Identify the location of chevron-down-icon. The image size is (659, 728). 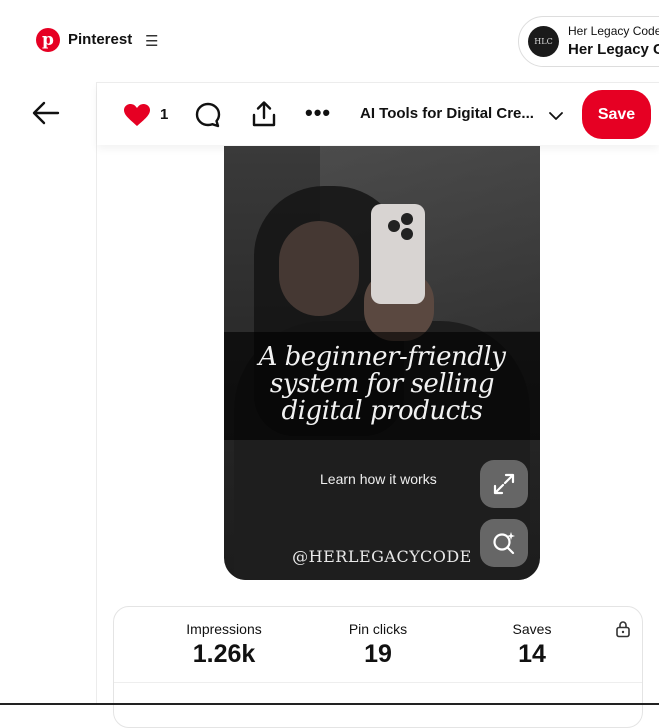
(556, 117).